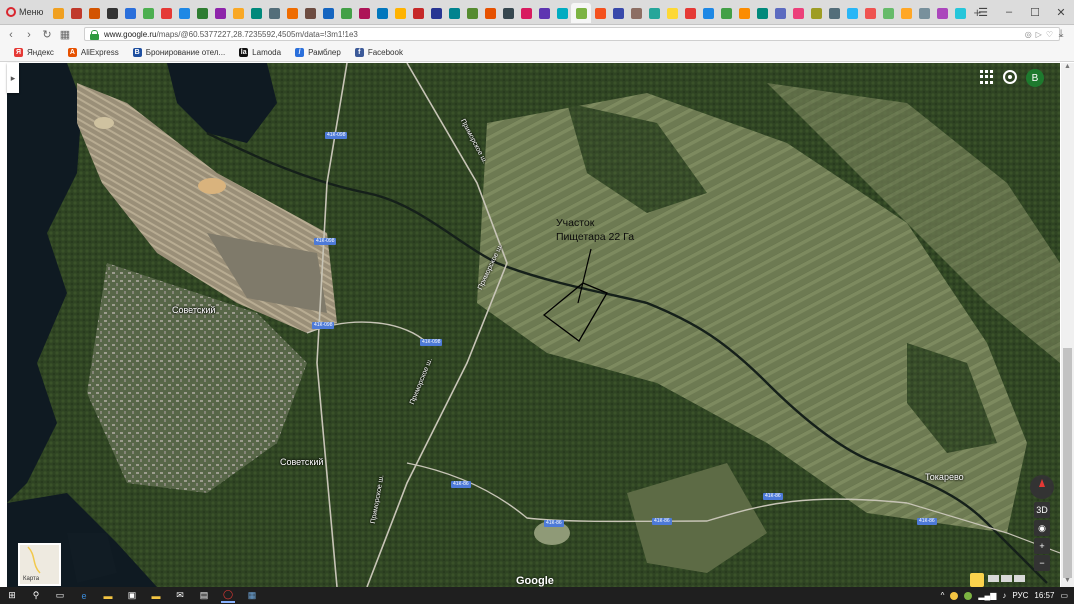 This screenshot has width=1074, height=604. What do you see at coordinates (11, 35) in the screenshot?
I see `back-button: ‹` at bounding box center [11, 35].